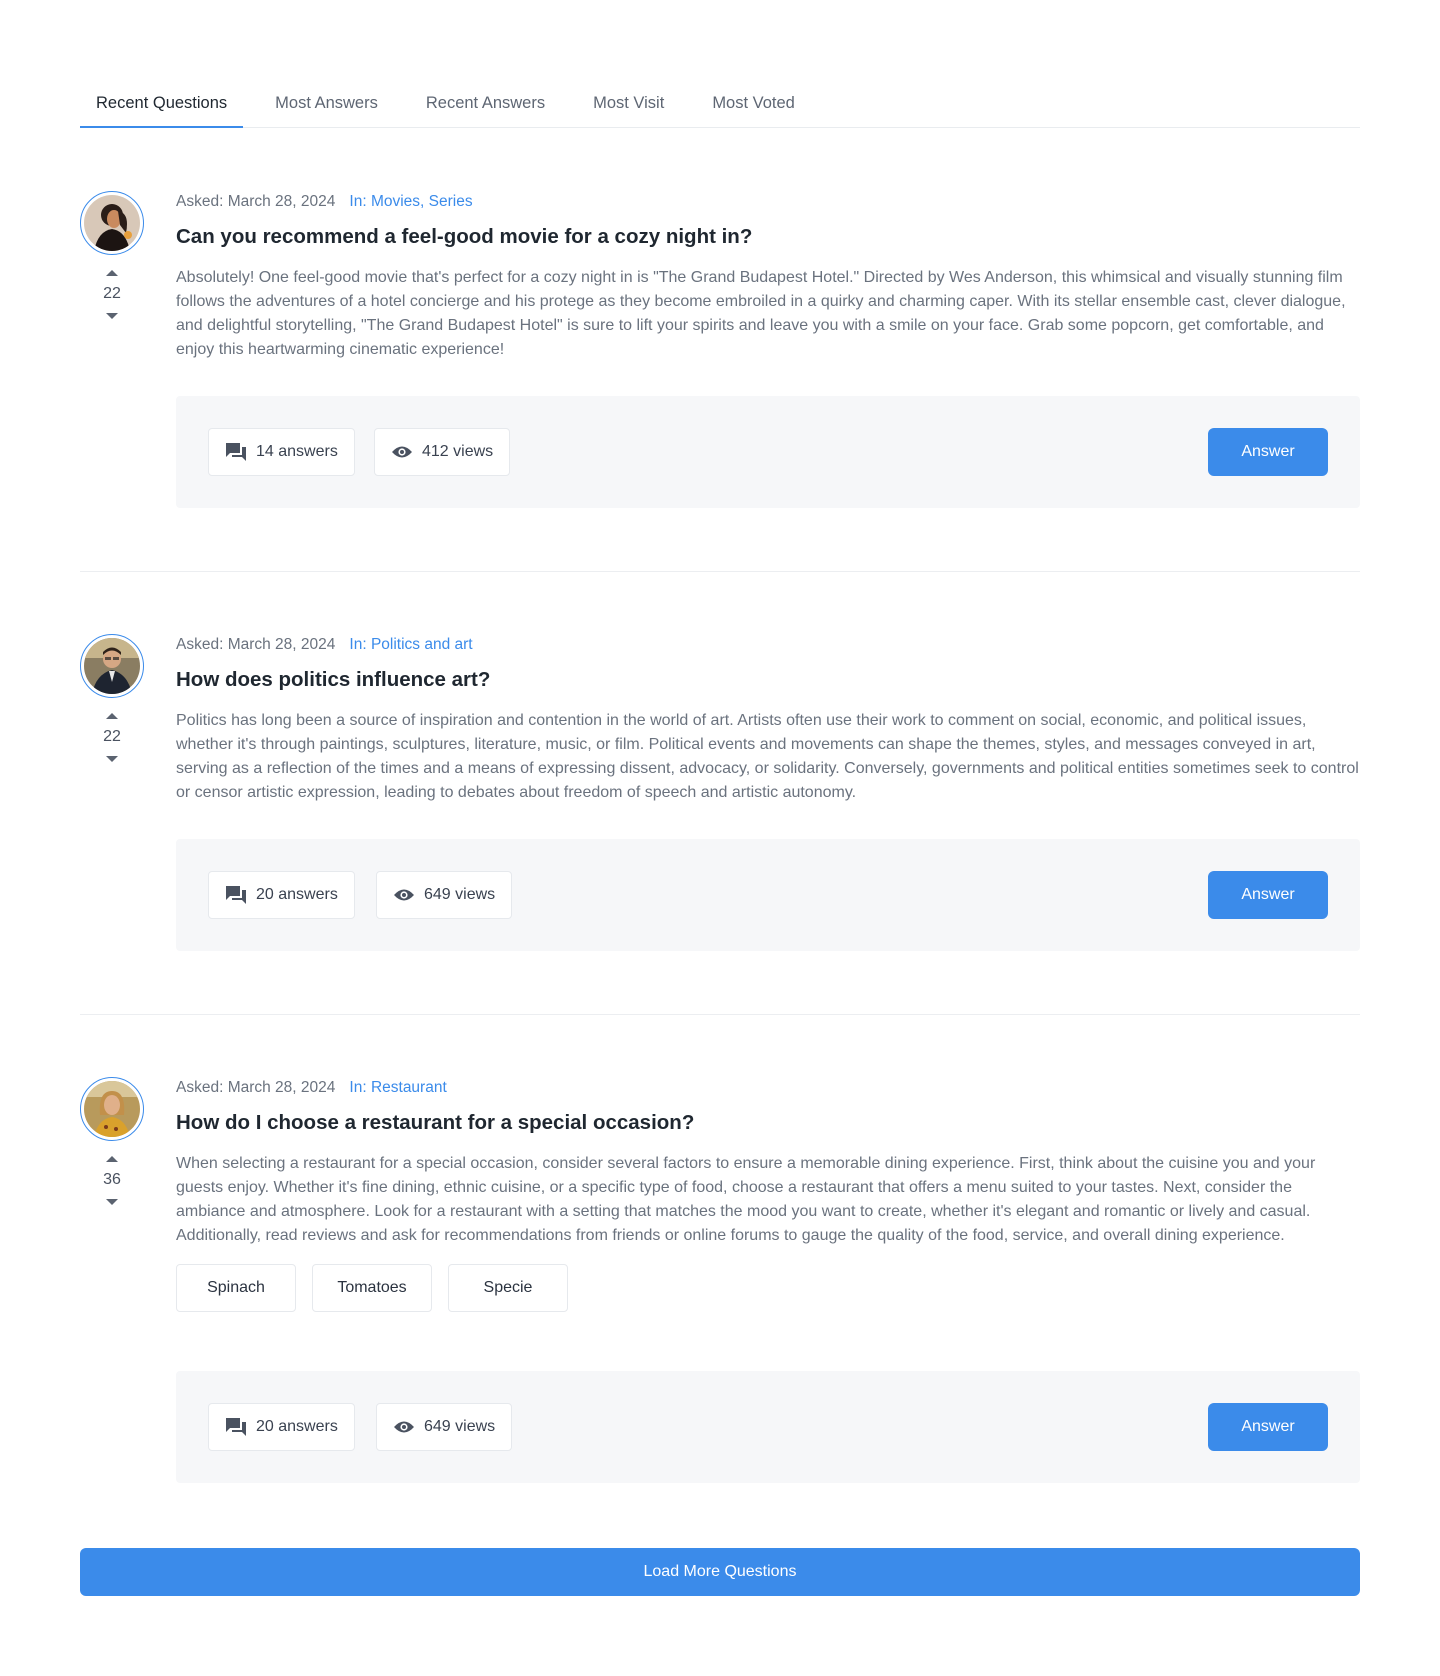  What do you see at coordinates (720, 1572) in the screenshot?
I see `load-more-button: Load More Questions` at bounding box center [720, 1572].